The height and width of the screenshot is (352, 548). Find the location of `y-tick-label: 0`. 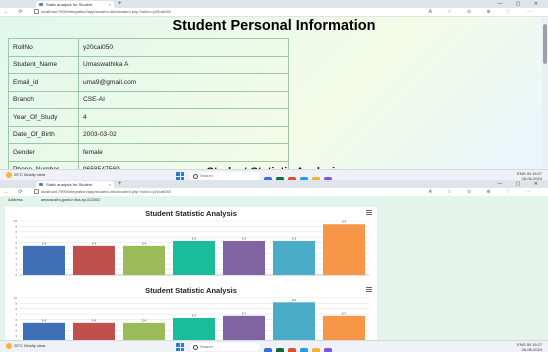

y-tick-label: 0 is located at coordinates (16, 275).